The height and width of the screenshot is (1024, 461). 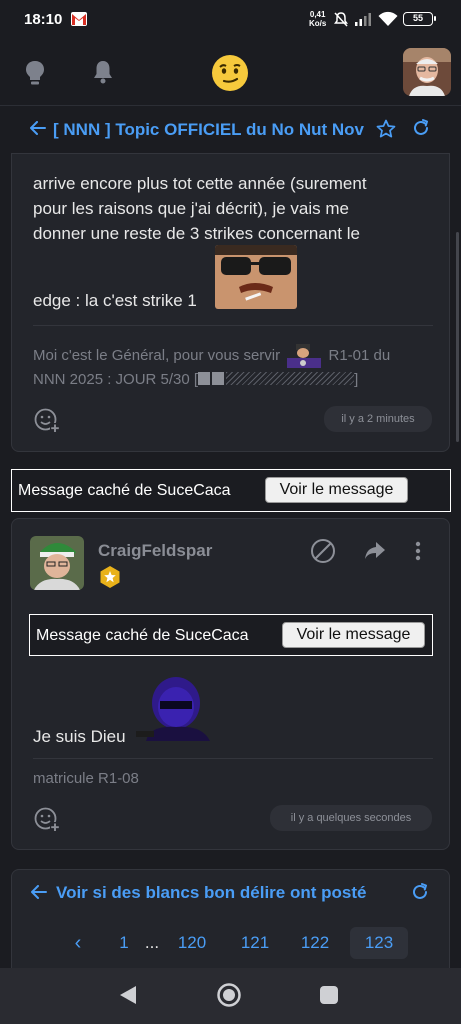 I want to click on signature-text: Moi c'est le Général, pour vous servir, so click(x=157, y=355).